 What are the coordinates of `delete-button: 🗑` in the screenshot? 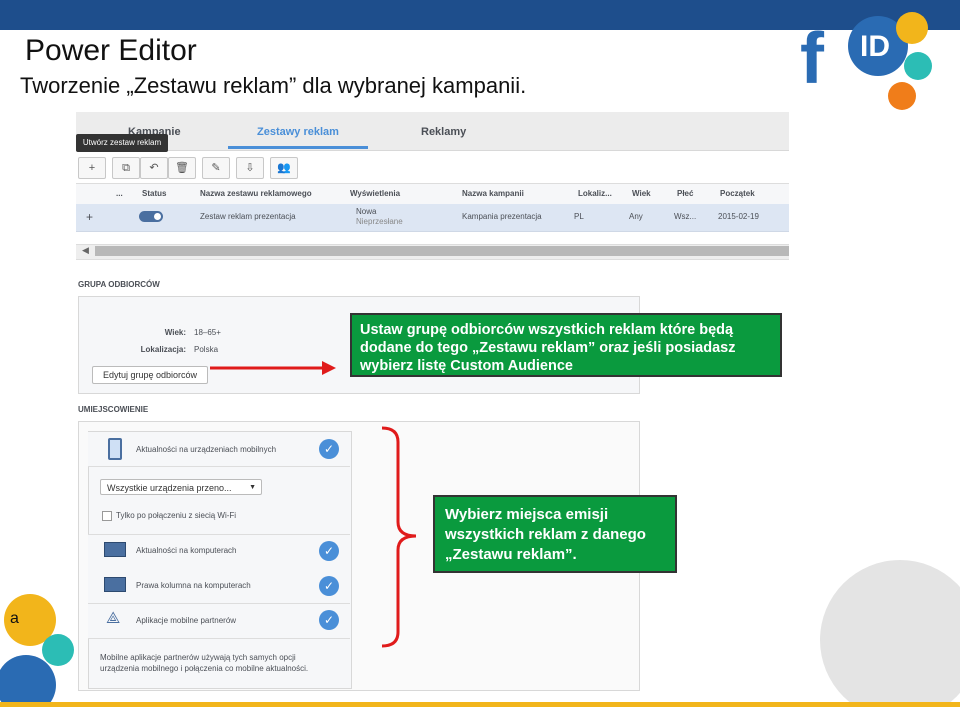 It's located at (182, 168).